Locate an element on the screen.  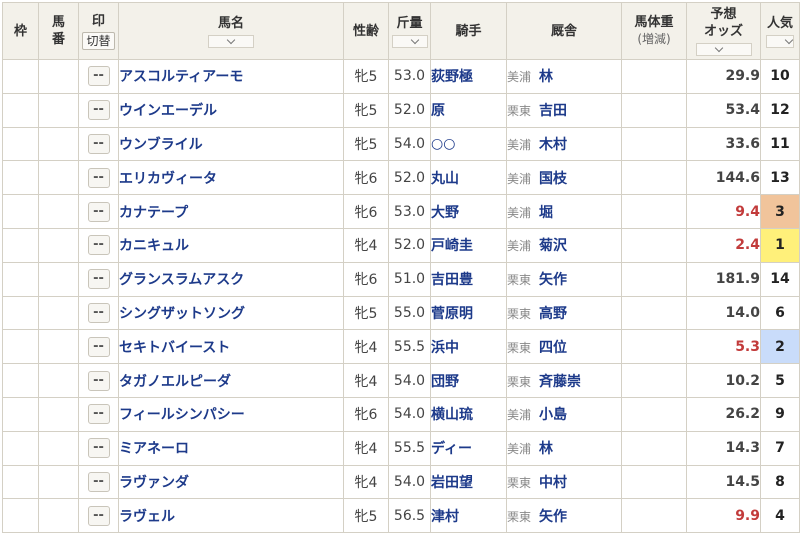
jockey-link: 津村 is located at coordinates (468, 516).